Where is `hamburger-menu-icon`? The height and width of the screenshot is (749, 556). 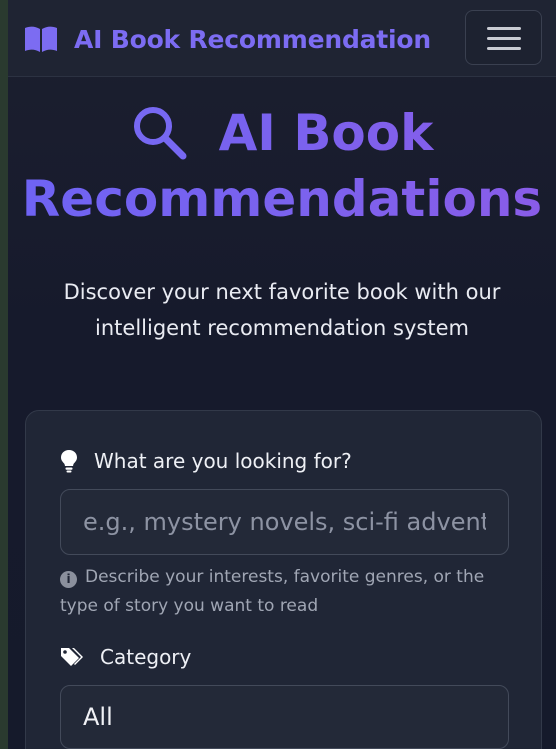 hamburger-menu-icon is located at coordinates (504, 38).